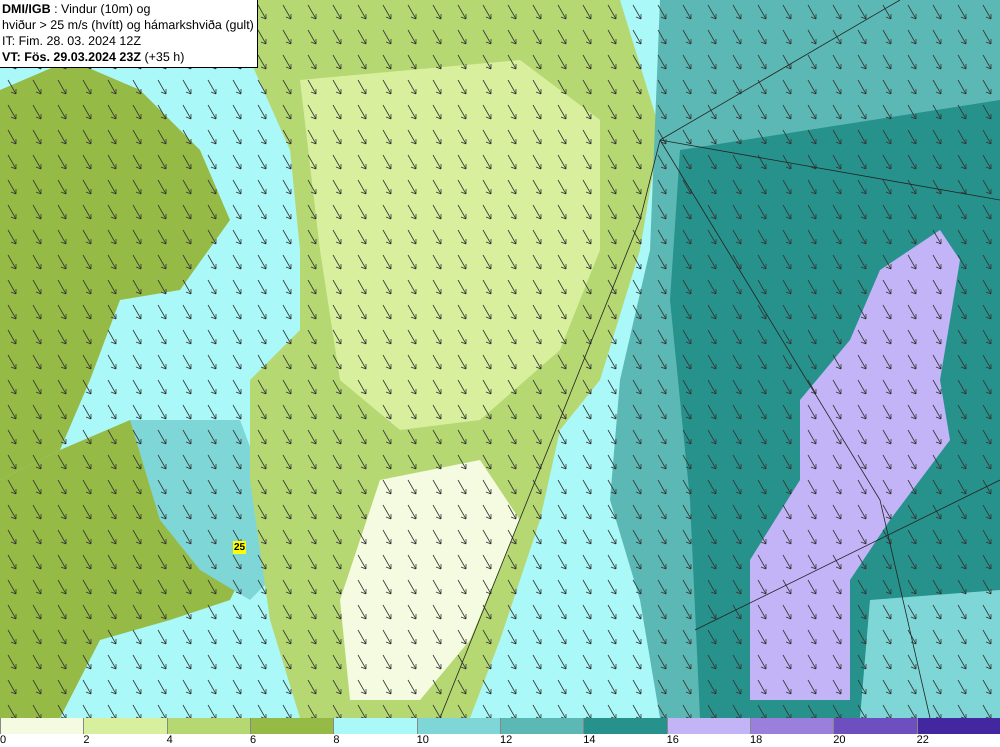 This screenshot has height=747, width=1000. Describe the element at coordinates (3, 740) in the screenshot. I see `legend-label: 0` at that location.